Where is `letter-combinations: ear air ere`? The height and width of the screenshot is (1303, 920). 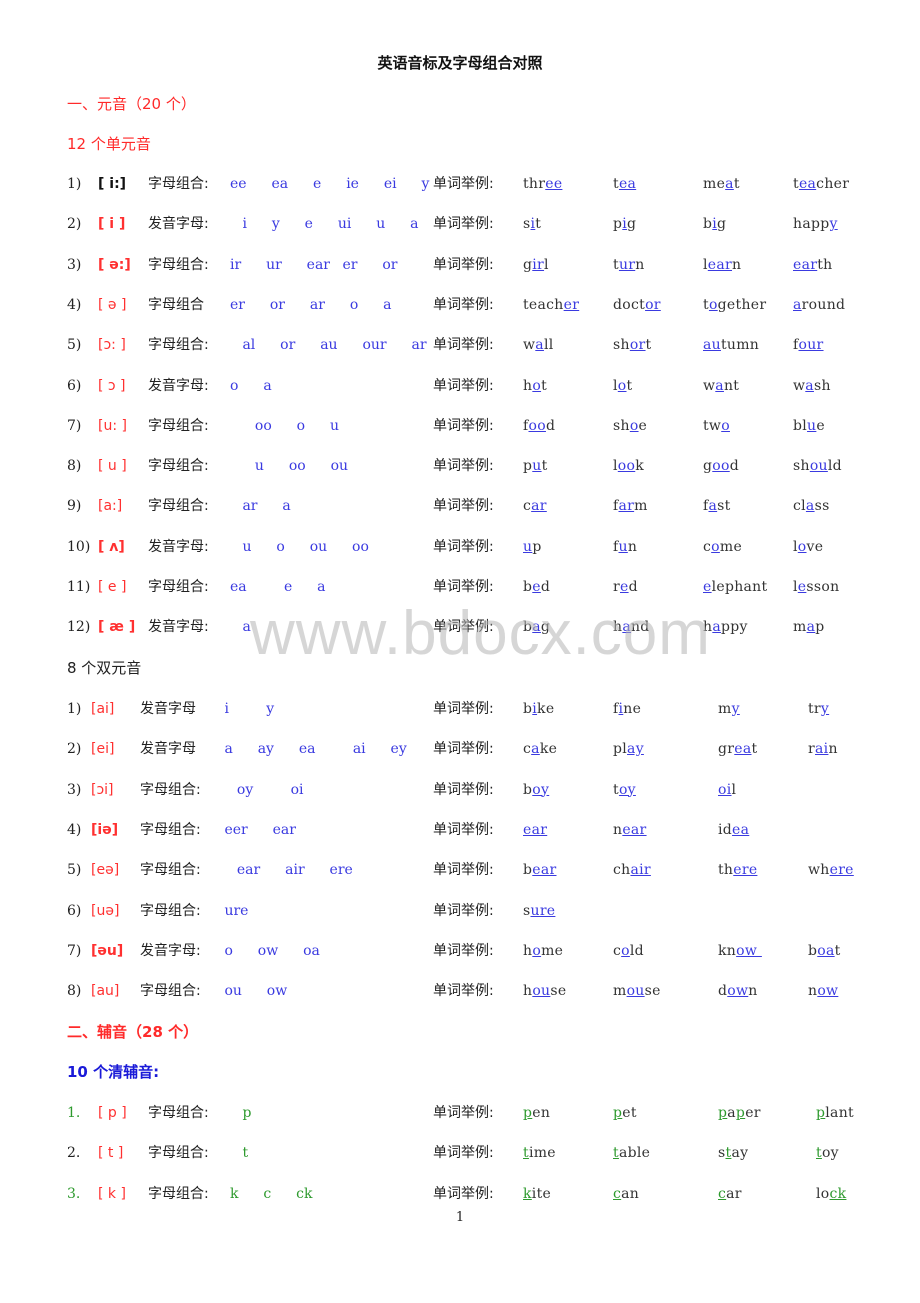
letter-combinations: ear air ere is located at coordinates (282, 870).